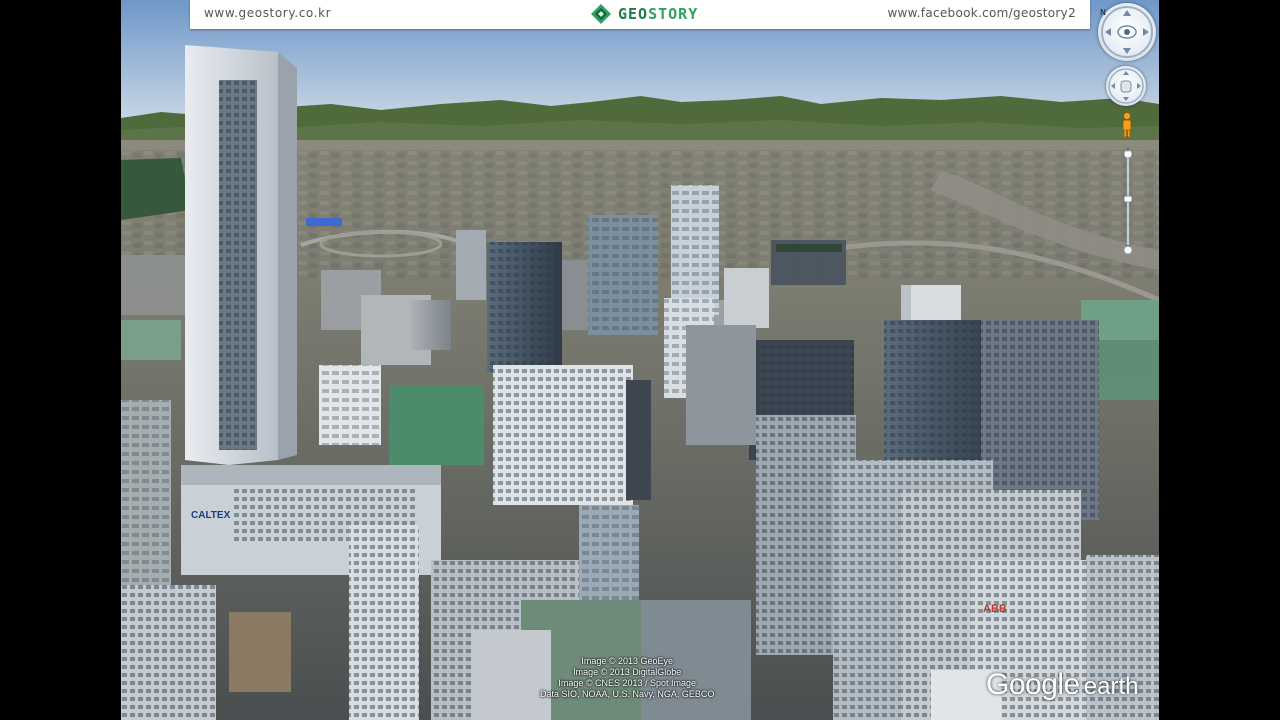 The height and width of the screenshot is (720, 1280). What do you see at coordinates (627, 672) in the screenshot?
I see `credit-line: Image © 2013 DigitalGlobe` at bounding box center [627, 672].